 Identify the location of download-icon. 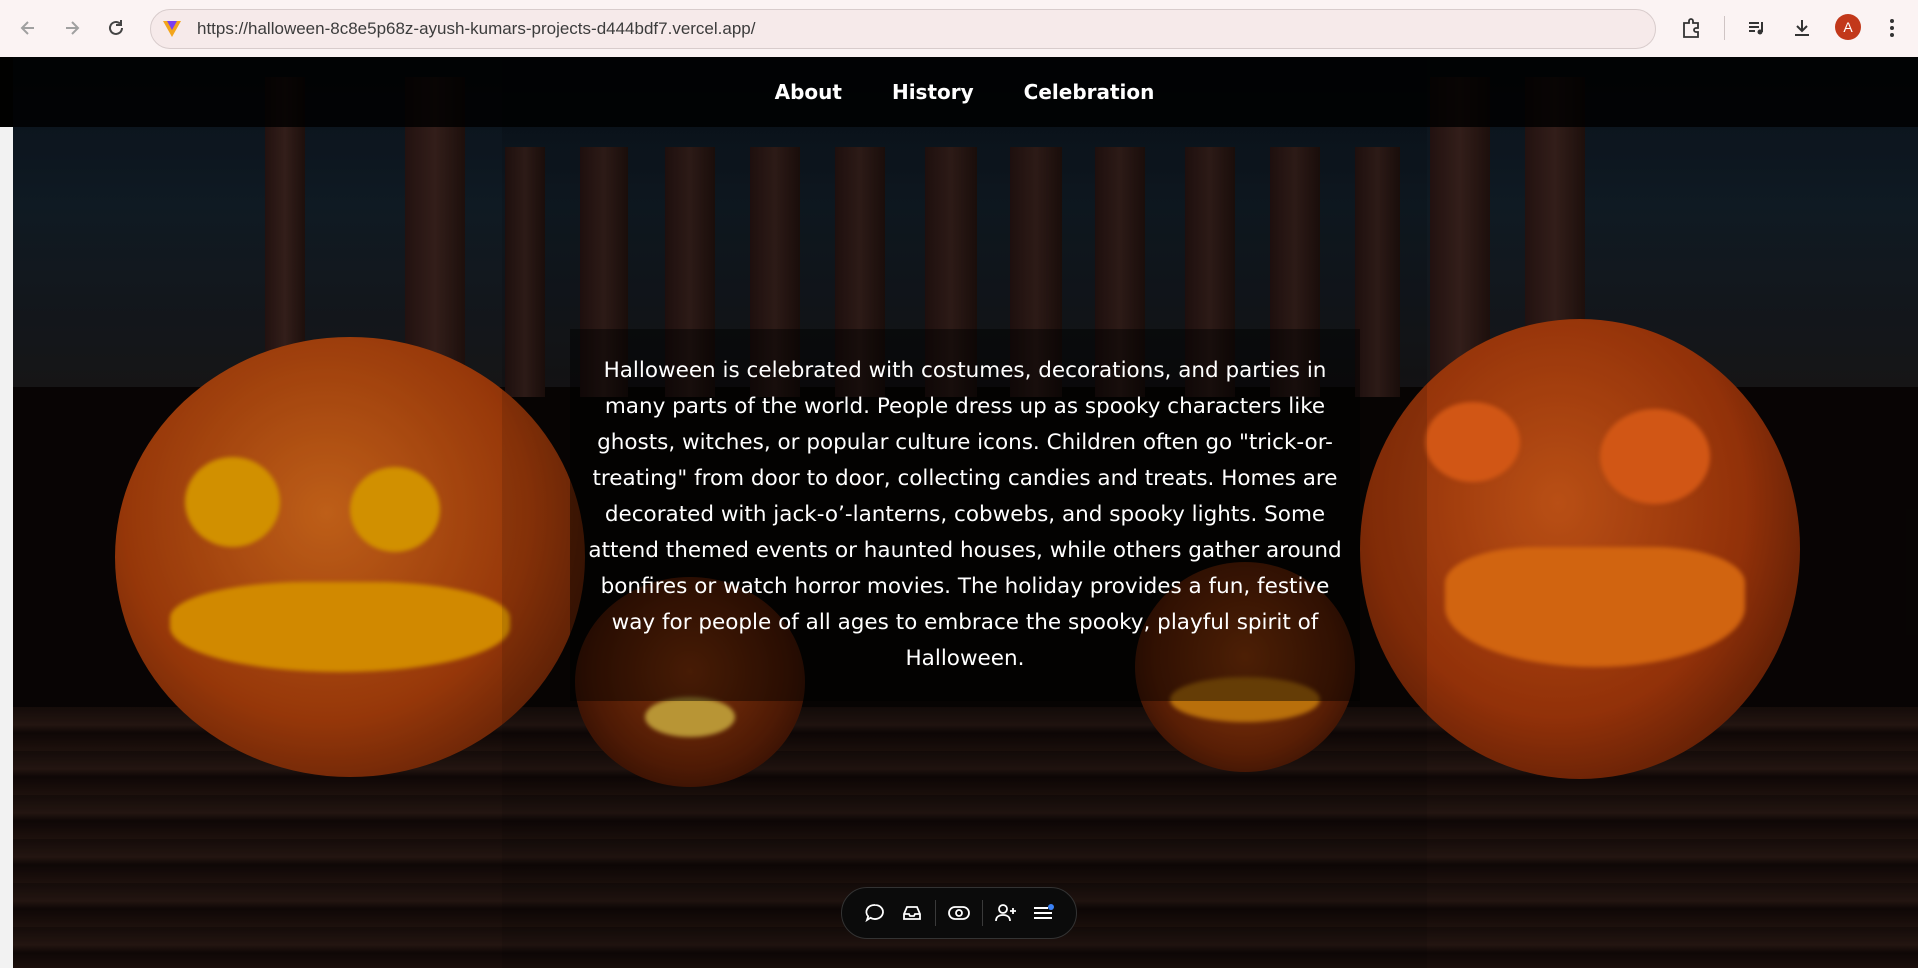
(1802, 28).